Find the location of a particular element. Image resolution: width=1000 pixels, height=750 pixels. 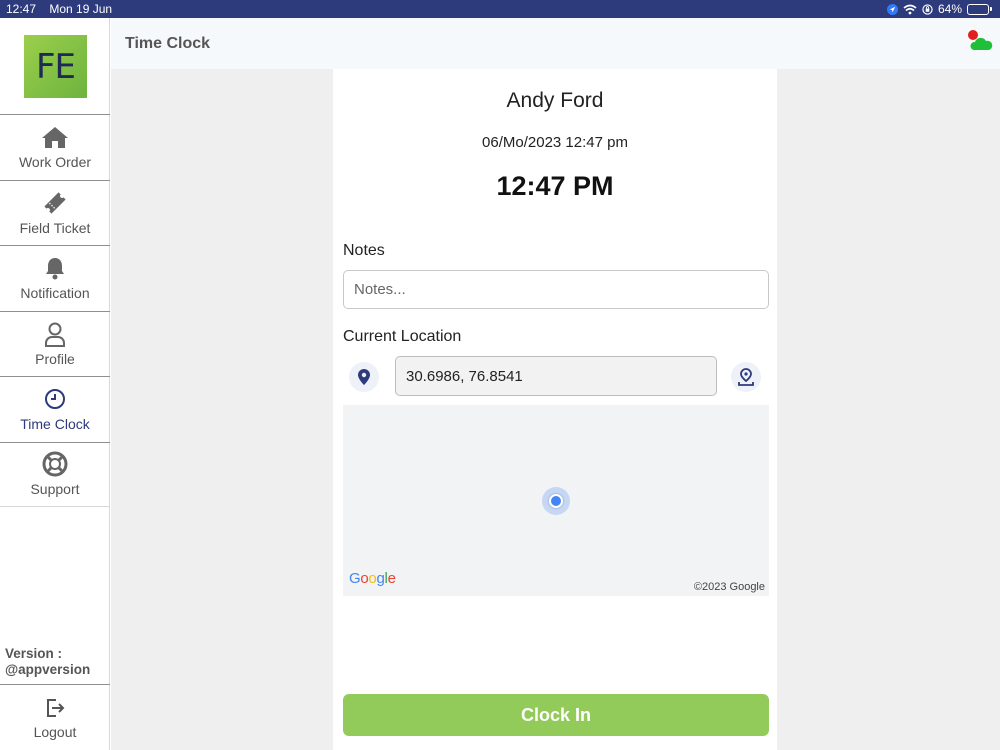

sidebar-item-profile: Profile is located at coordinates (55, 343).